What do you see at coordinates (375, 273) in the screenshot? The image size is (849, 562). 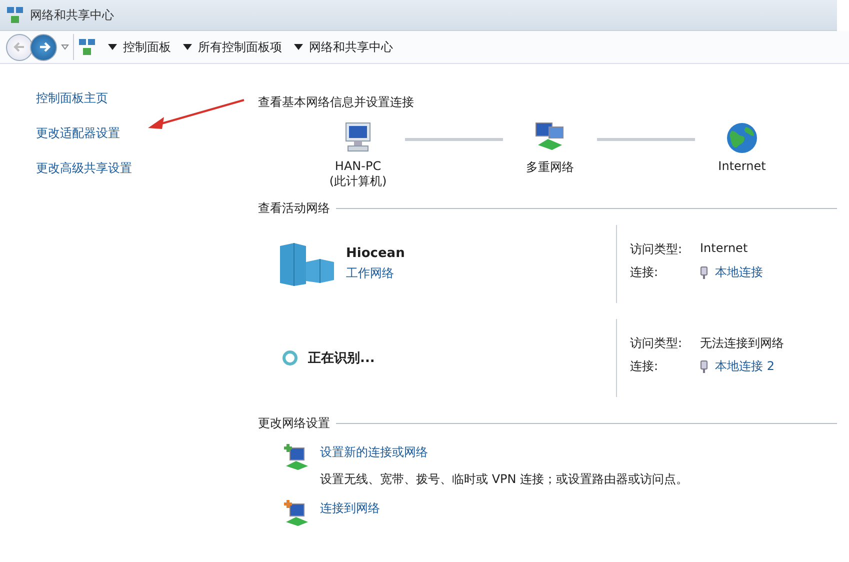 I see `network-type-link: 工作网络` at bounding box center [375, 273].